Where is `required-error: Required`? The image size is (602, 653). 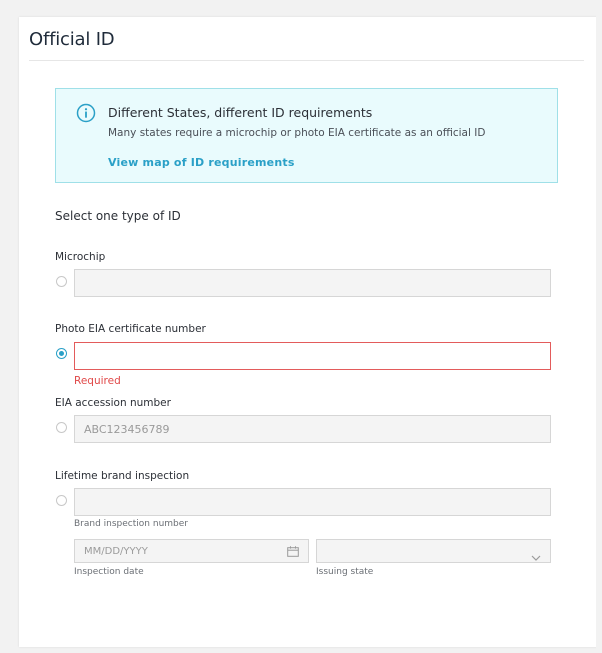 required-error: Required is located at coordinates (97, 381).